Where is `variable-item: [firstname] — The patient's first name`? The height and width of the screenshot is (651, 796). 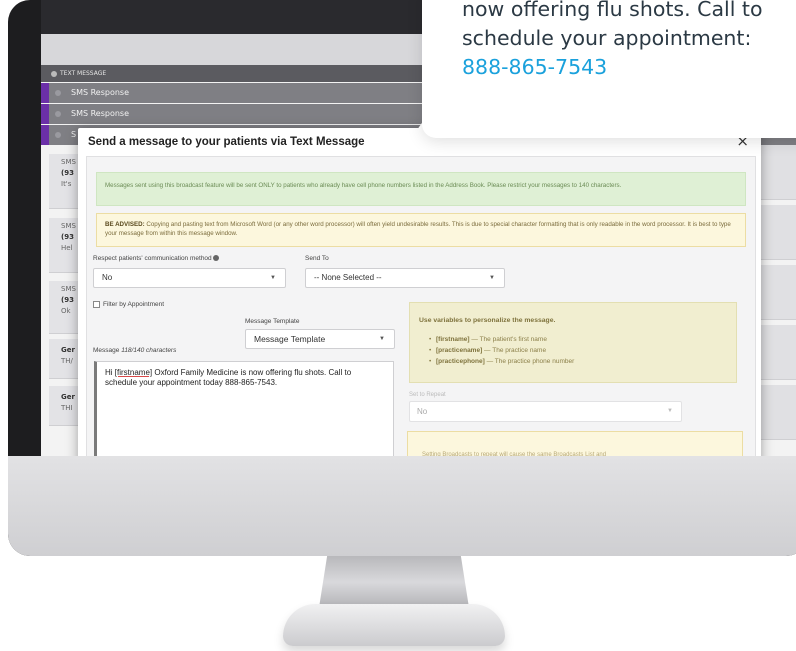 variable-item: [firstname] — The patient's first name is located at coordinates (488, 339).